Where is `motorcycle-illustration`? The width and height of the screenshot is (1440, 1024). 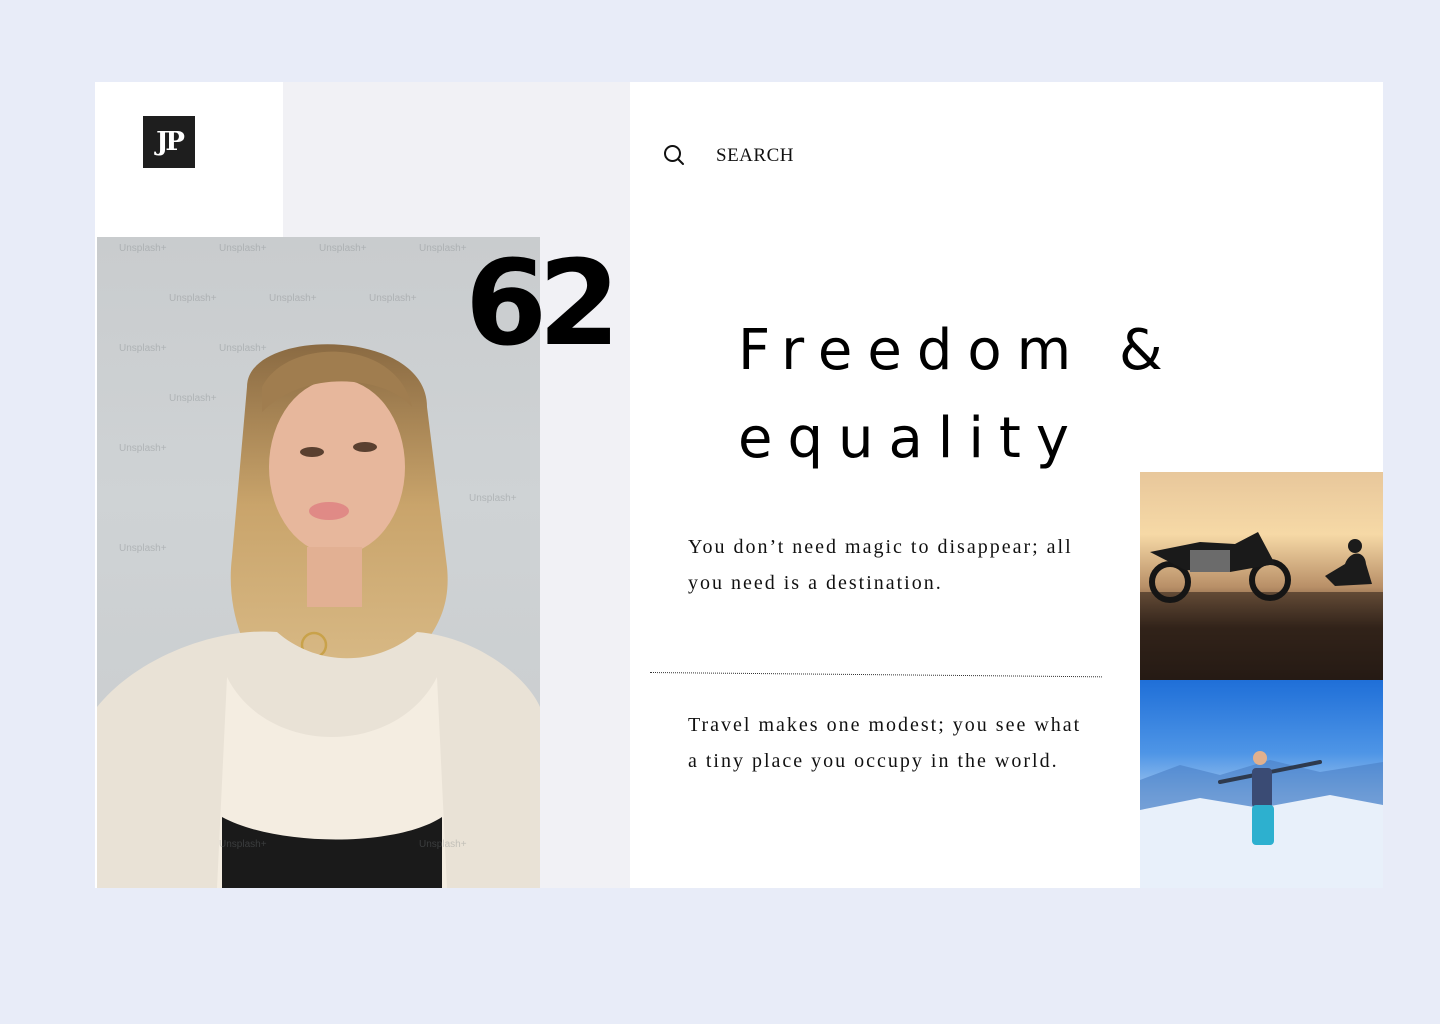
motorcycle-illustration is located at coordinates (1261, 606).